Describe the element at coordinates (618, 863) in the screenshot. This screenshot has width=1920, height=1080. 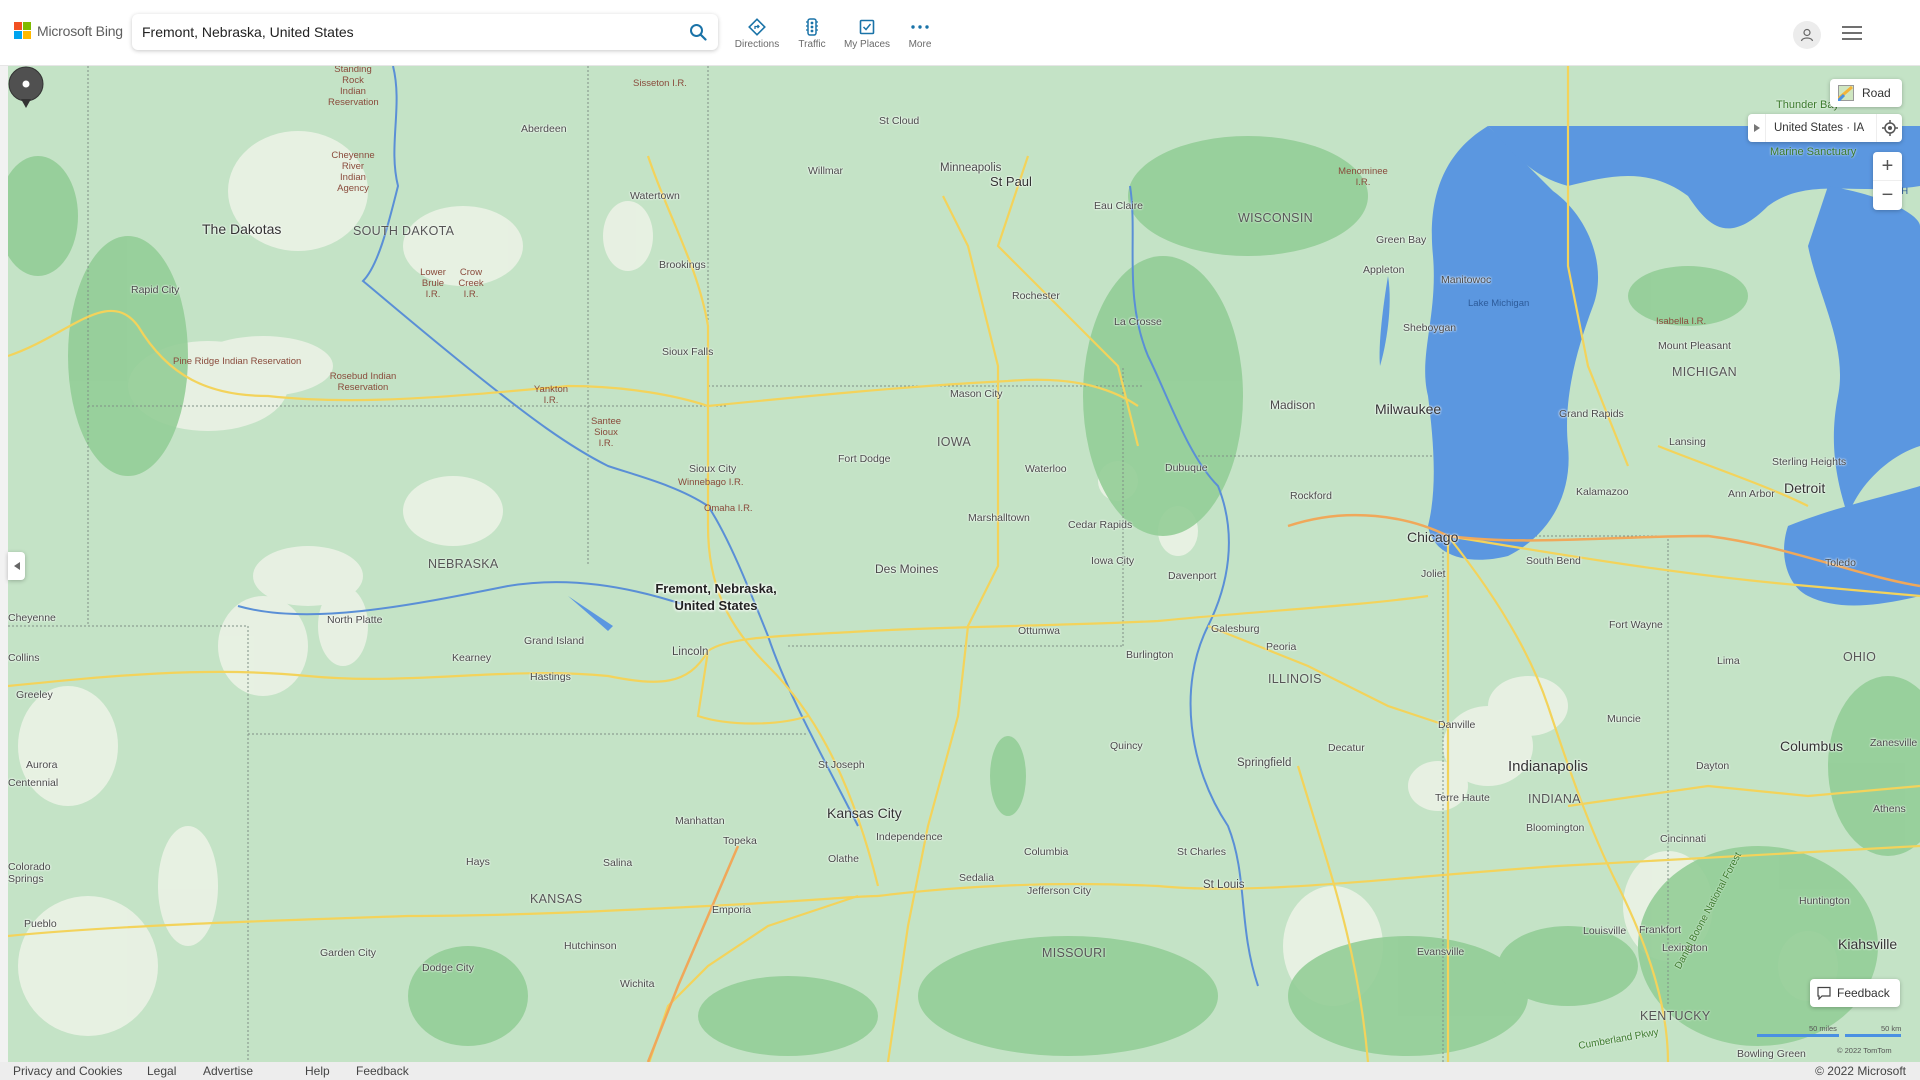
I see `city-label: Salina` at that location.